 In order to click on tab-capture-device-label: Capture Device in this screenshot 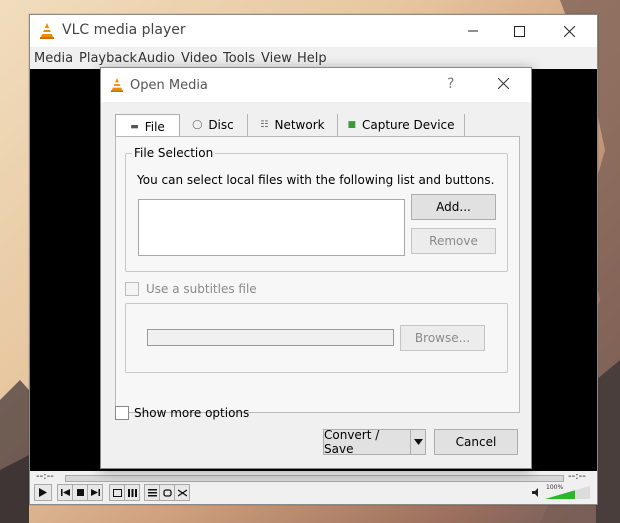, I will do `click(408, 125)`.